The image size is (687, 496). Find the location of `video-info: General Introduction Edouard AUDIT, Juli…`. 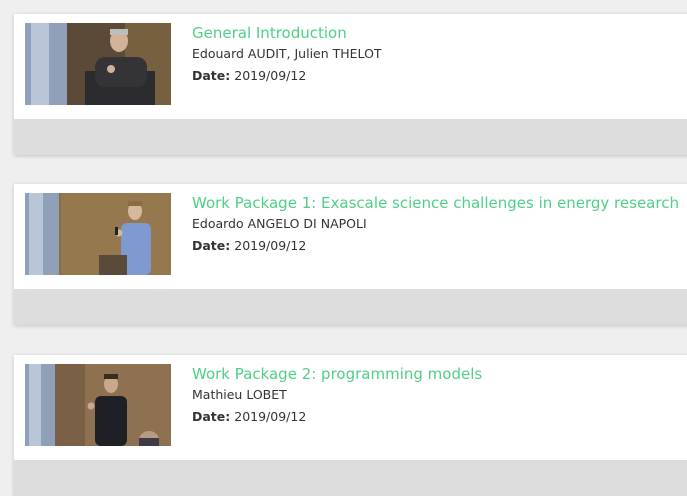

video-info: General Introduction Edouard AUDIT, Juli… is located at coordinates (439, 54).